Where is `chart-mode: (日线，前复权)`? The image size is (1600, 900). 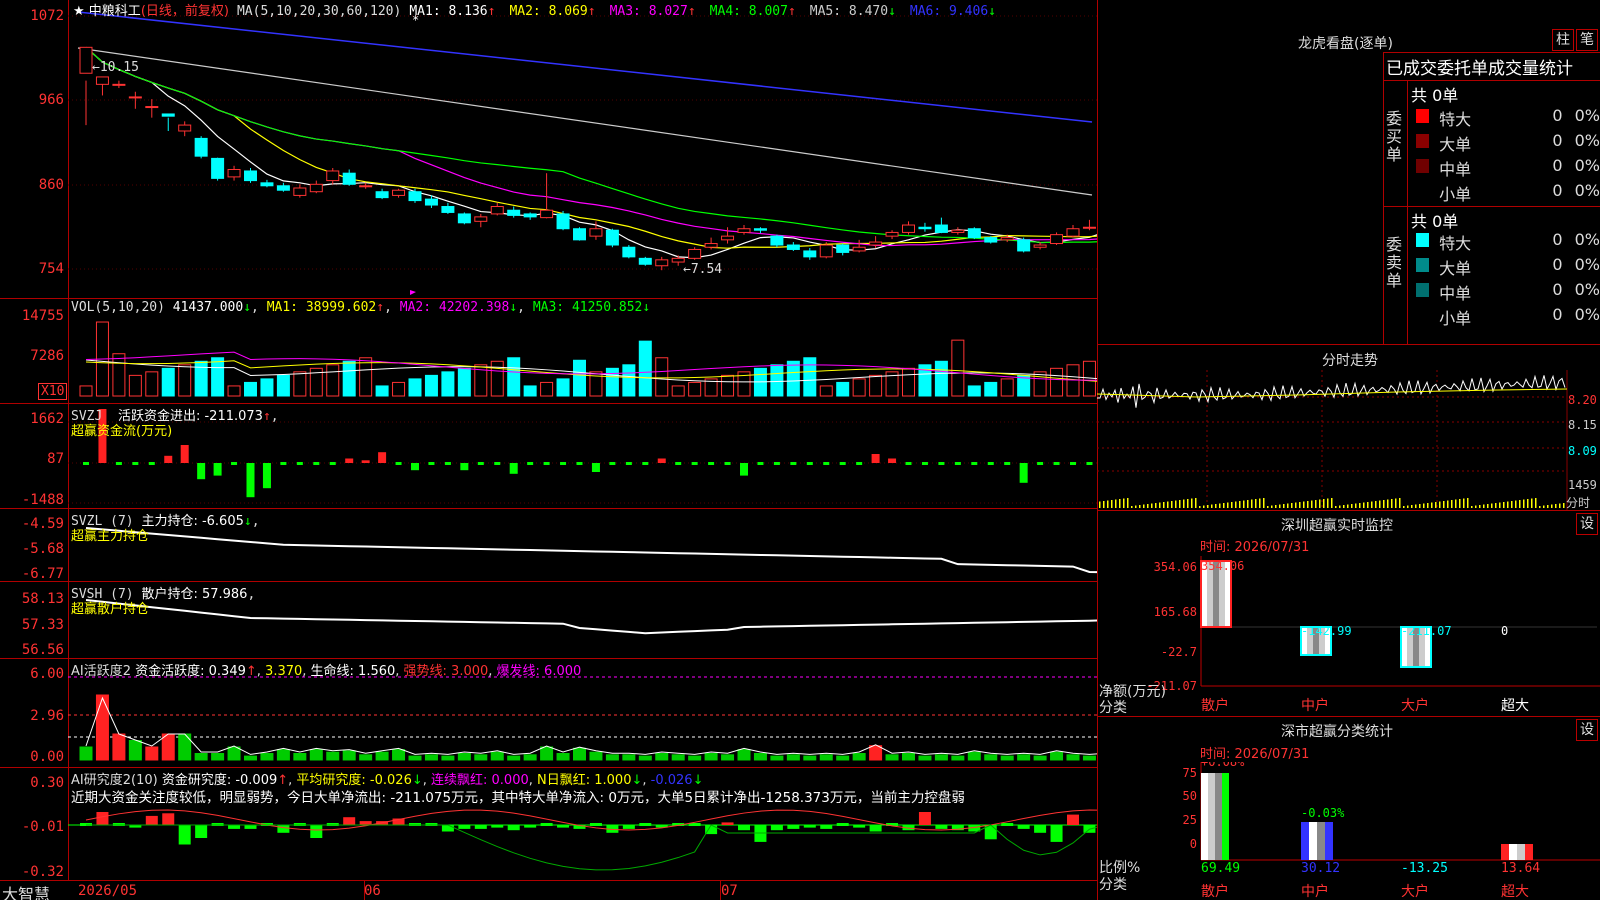
chart-mode: (日线，前复权) is located at coordinates (184, 11).